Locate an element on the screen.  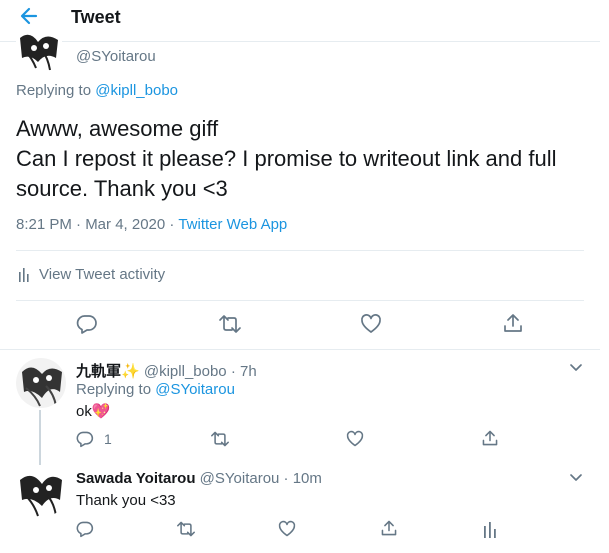
replying-to: Replying to @SYoitarou is located at coordinates (155, 389).